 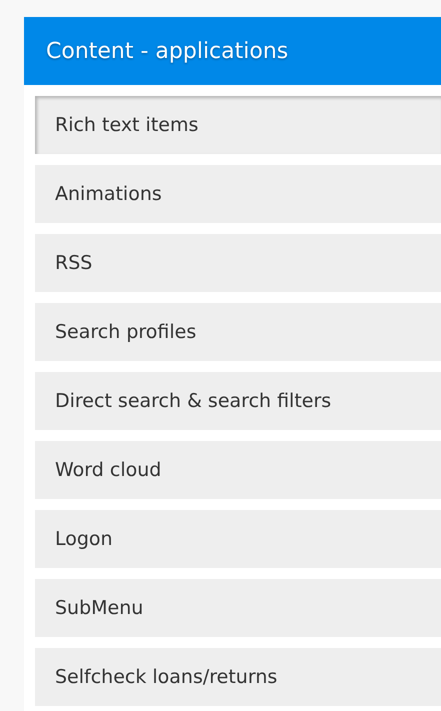 What do you see at coordinates (238, 194) in the screenshot?
I see `menu-item: Animations` at bounding box center [238, 194].